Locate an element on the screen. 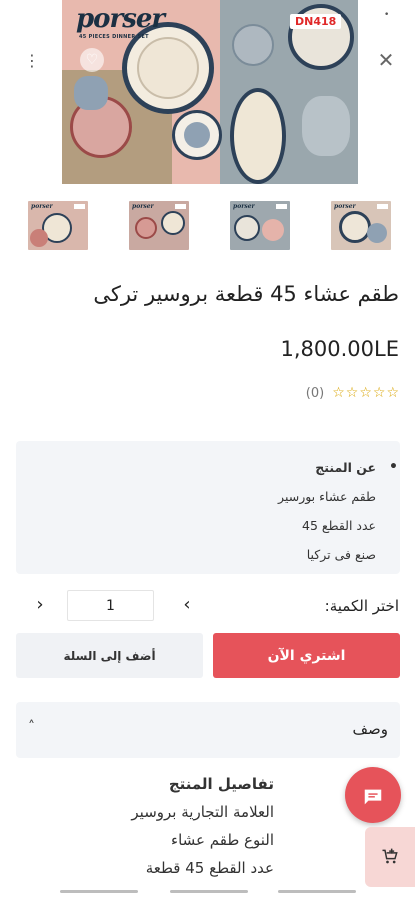 The image size is (415, 900). about-item: عدد القطع 45 is located at coordinates (339, 525).